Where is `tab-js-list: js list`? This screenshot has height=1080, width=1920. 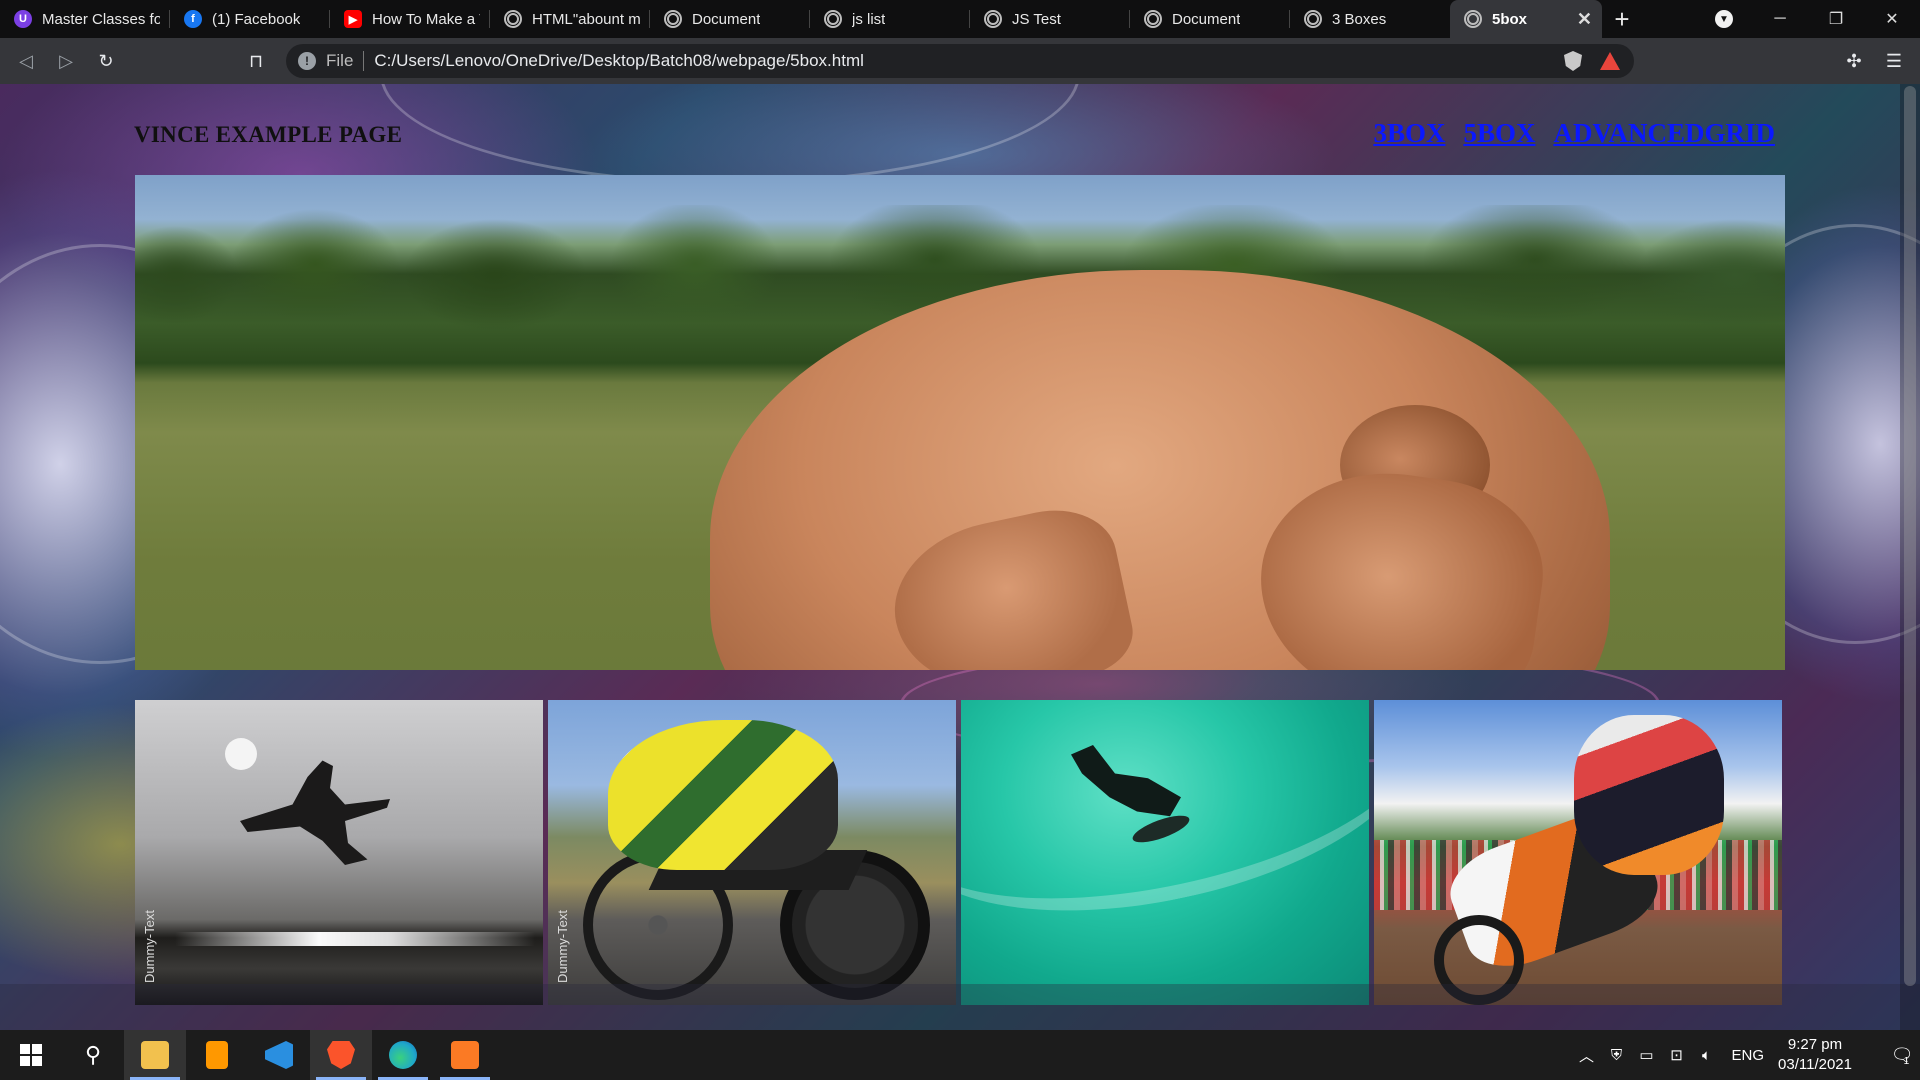
tab-js-list: js list is located at coordinates (890, 19).